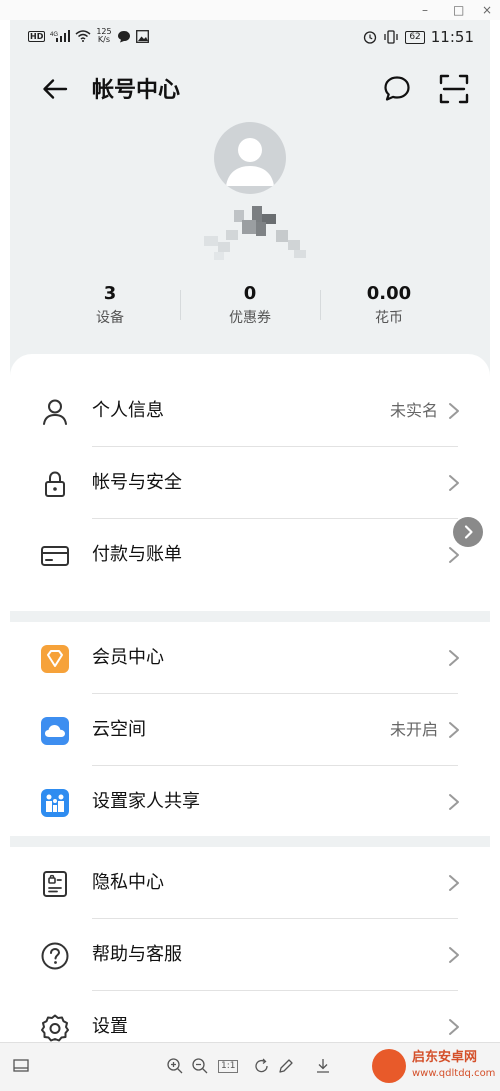  What do you see at coordinates (55, 956) in the screenshot?
I see `help-icon` at bounding box center [55, 956].